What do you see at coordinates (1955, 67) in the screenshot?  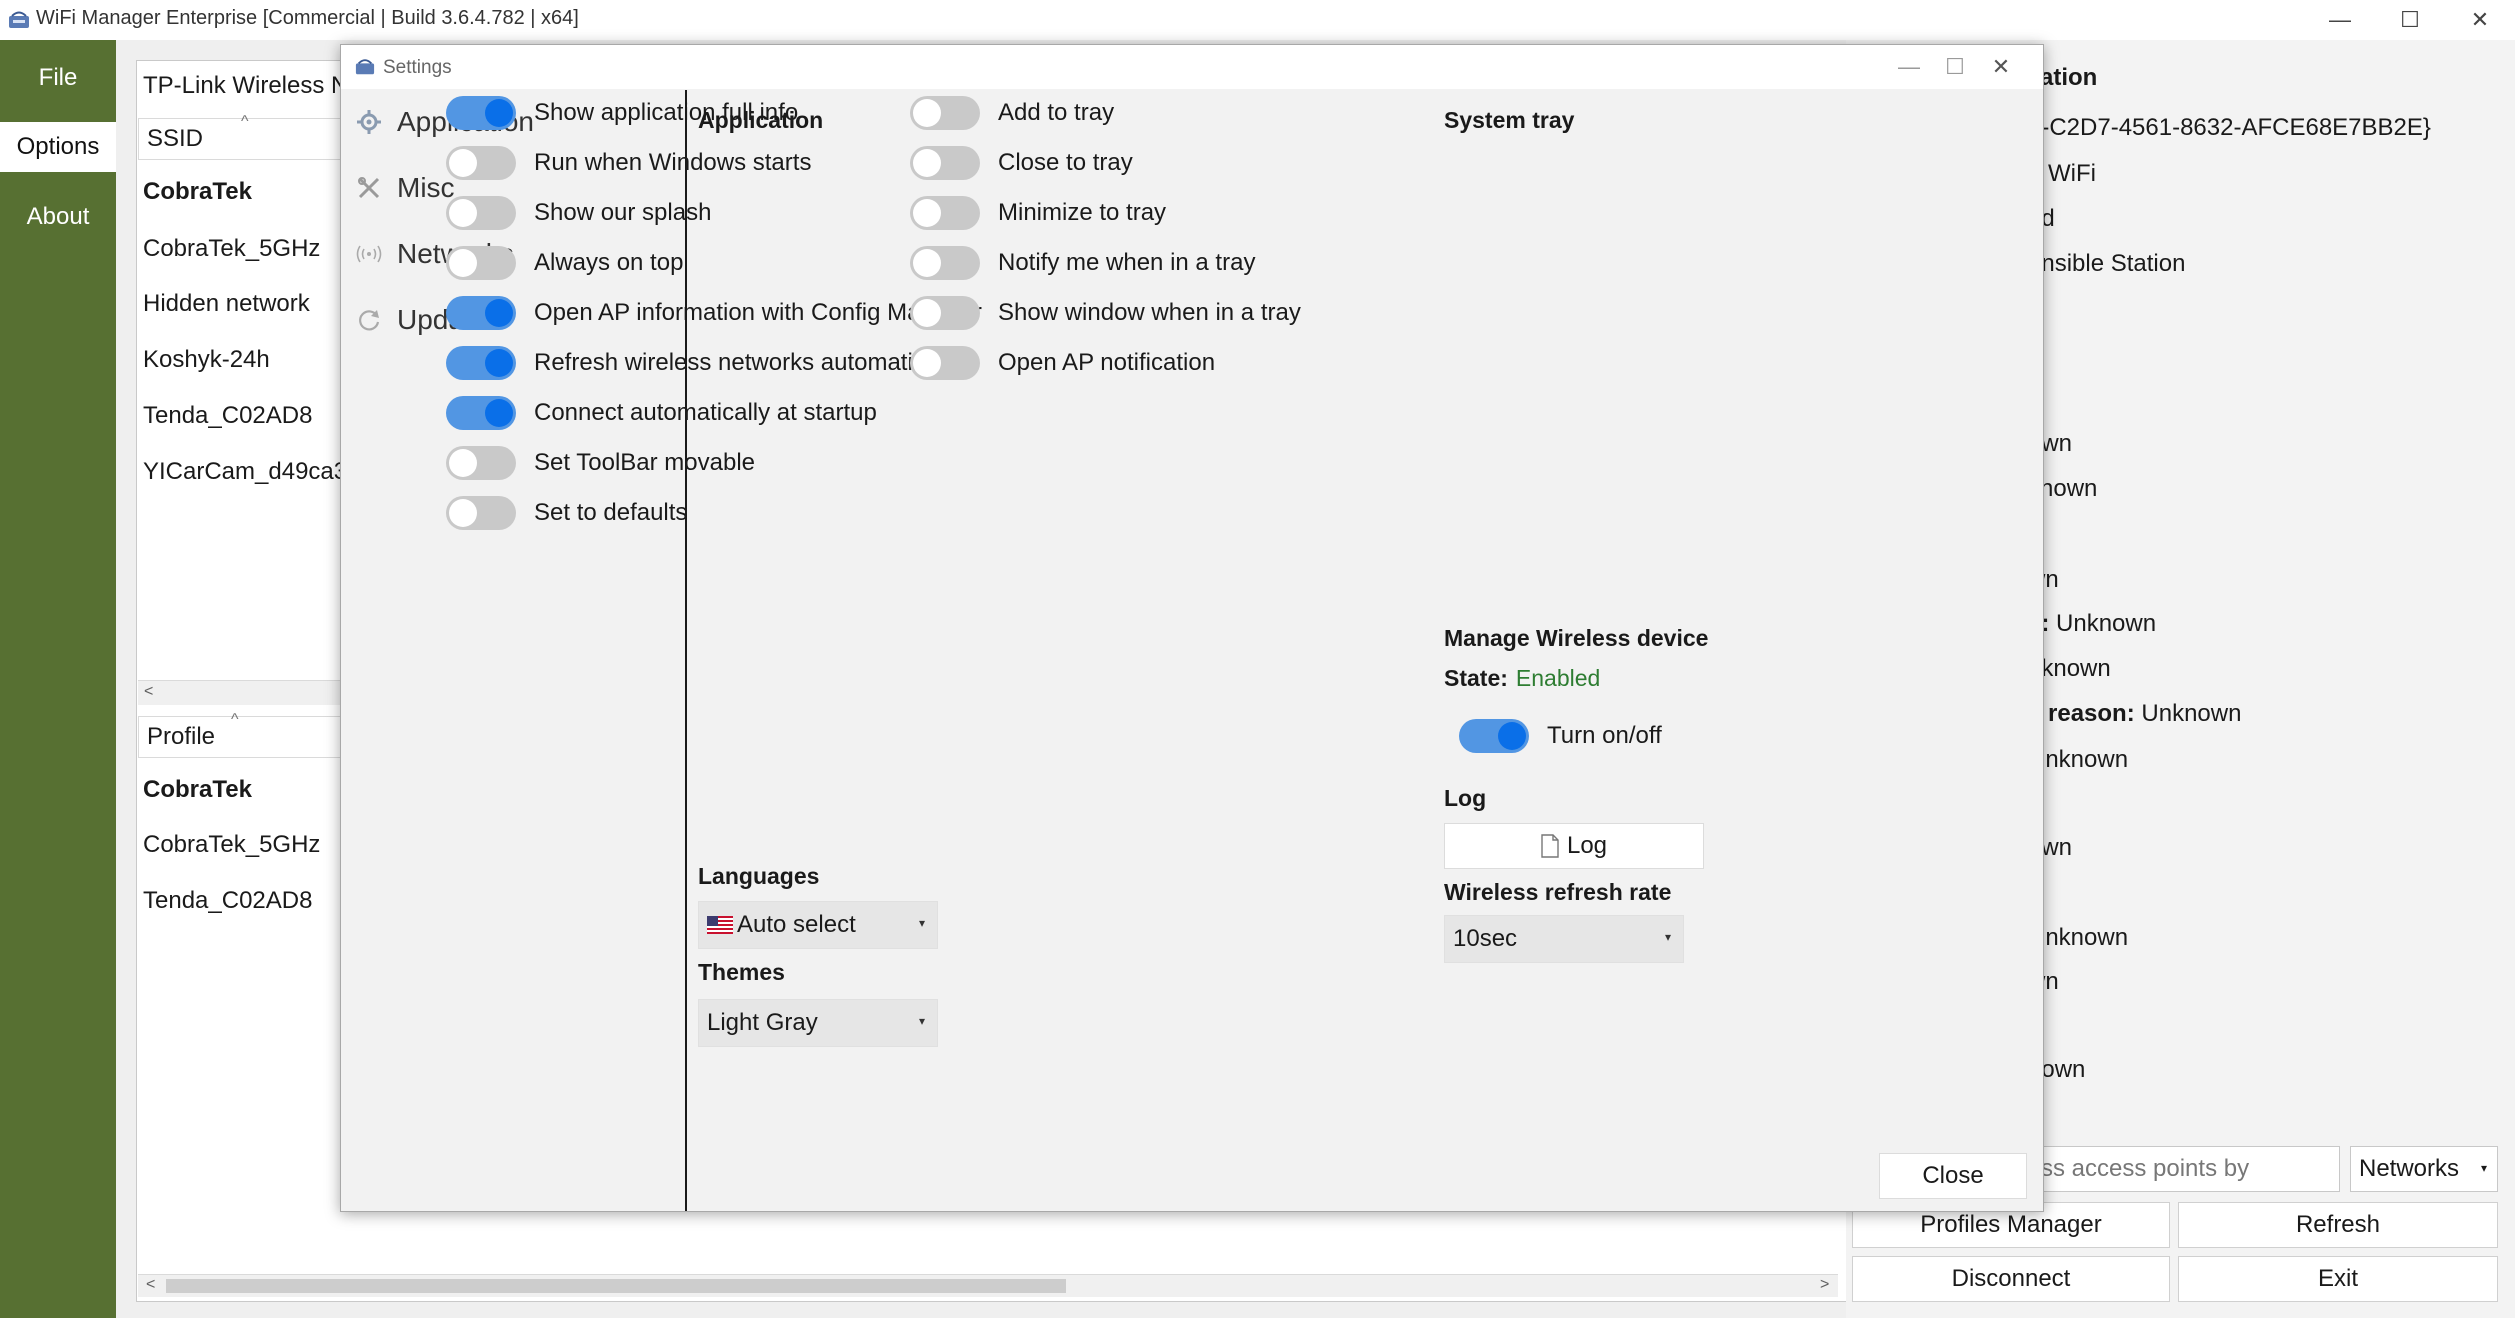 I see `dialog-maximize-button: ☐` at bounding box center [1955, 67].